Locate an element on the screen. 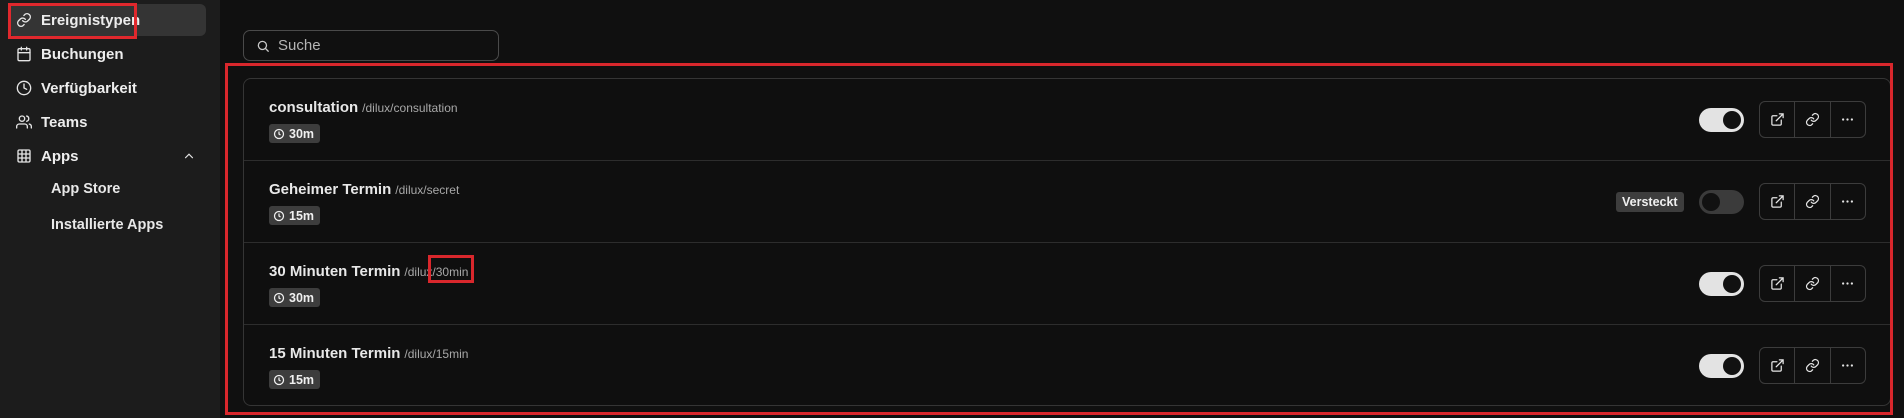  search-icon is located at coordinates (263, 46).